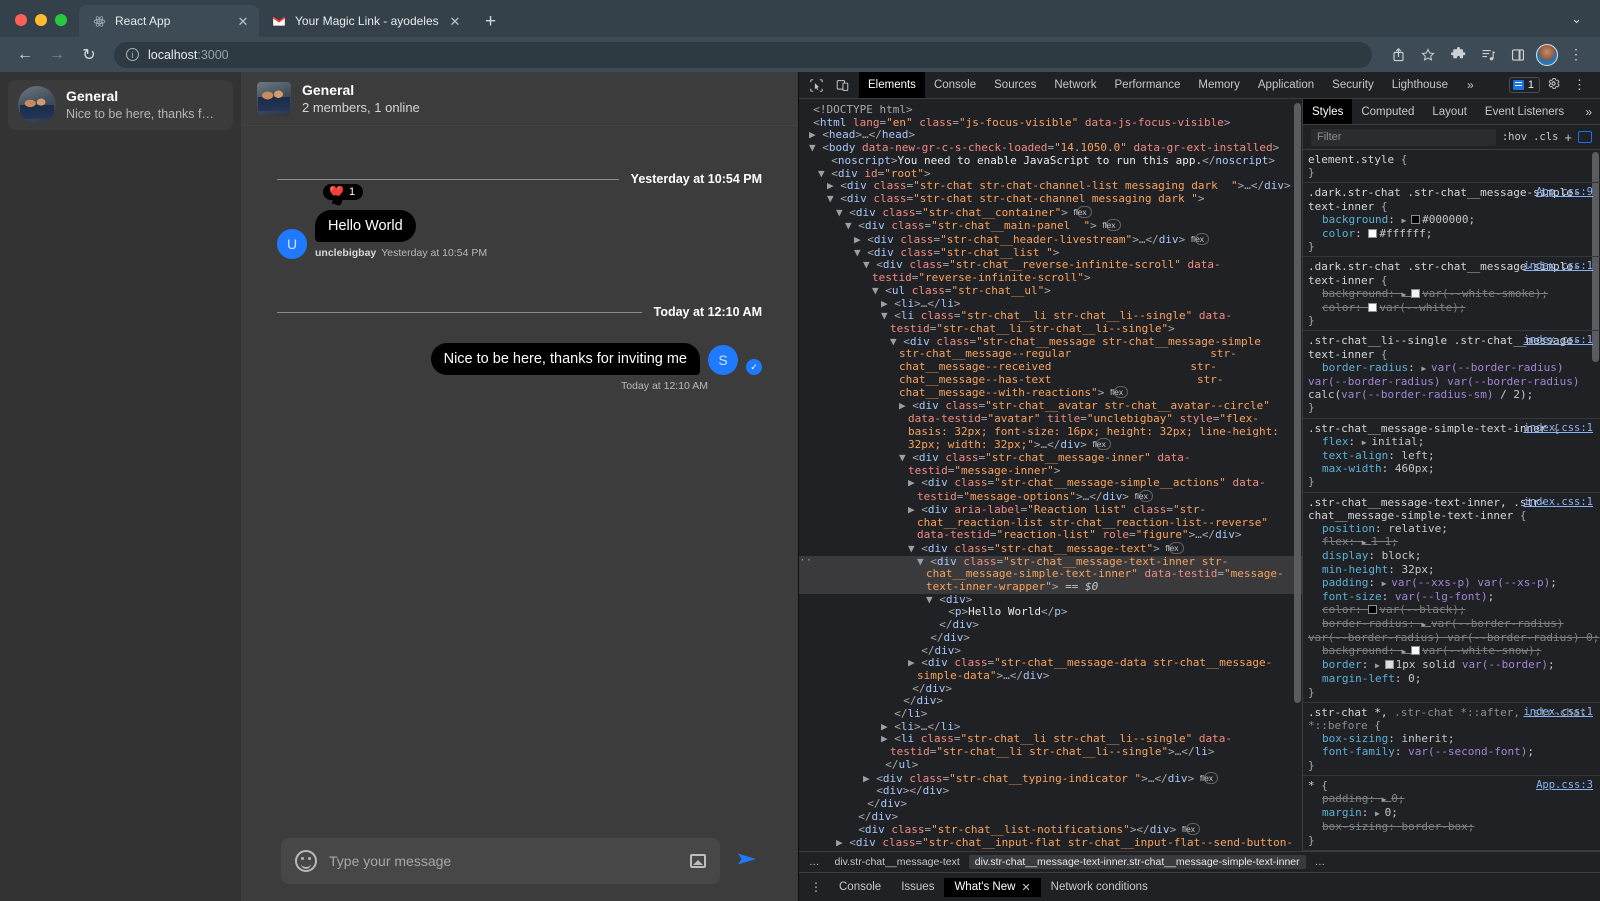 Image resolution: width=1600 pixels, height=901 pixels. What do you see at coordinates (698, 860) in the screenshot?
I see `image-attachment-icon` at bounding box center [698, 860].